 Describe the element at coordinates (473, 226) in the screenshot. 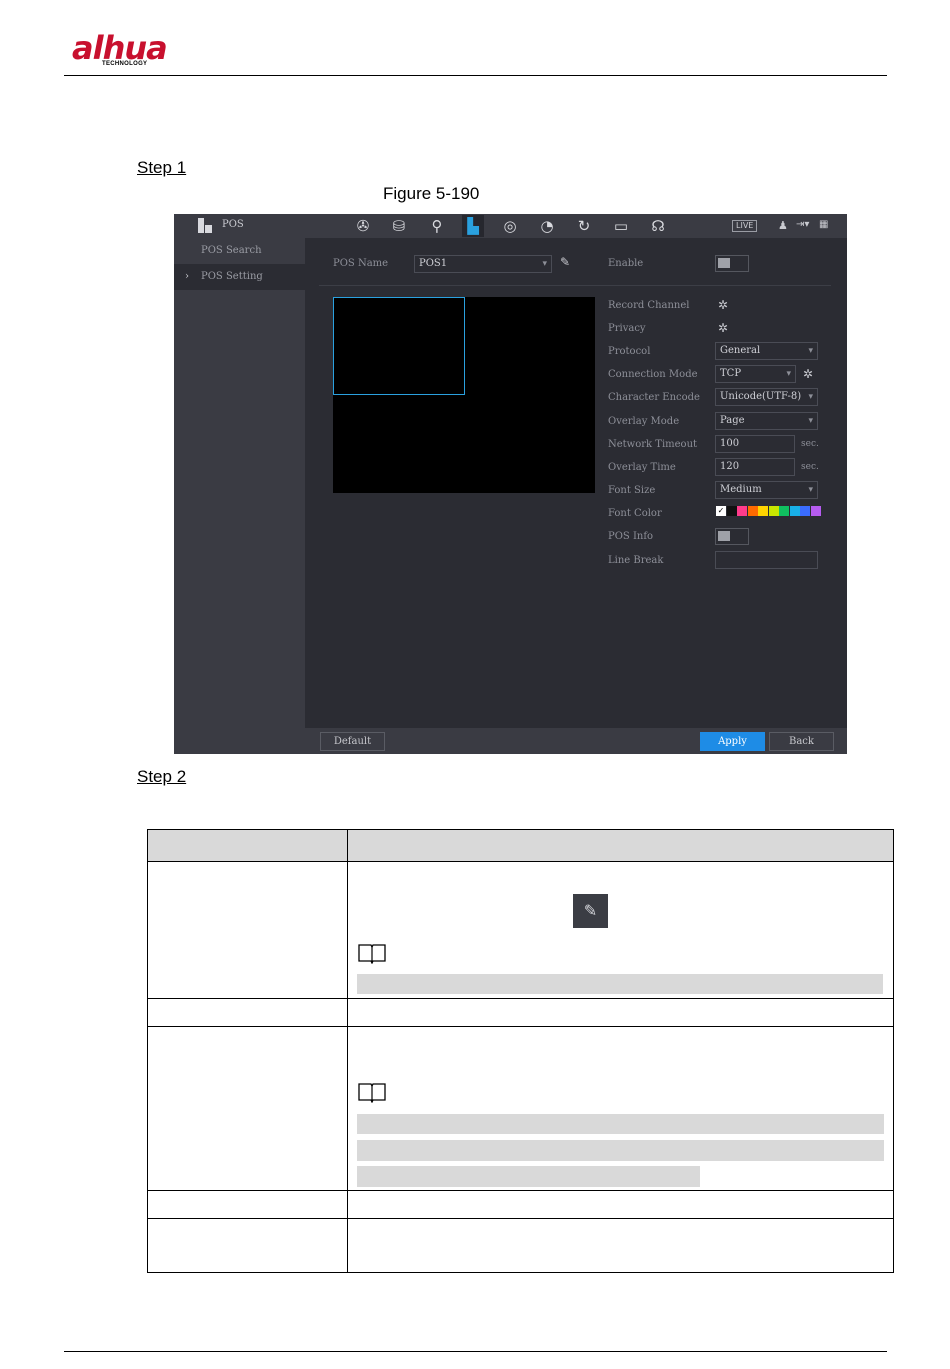

I see `pos-tab-icon: ▙` at that location.